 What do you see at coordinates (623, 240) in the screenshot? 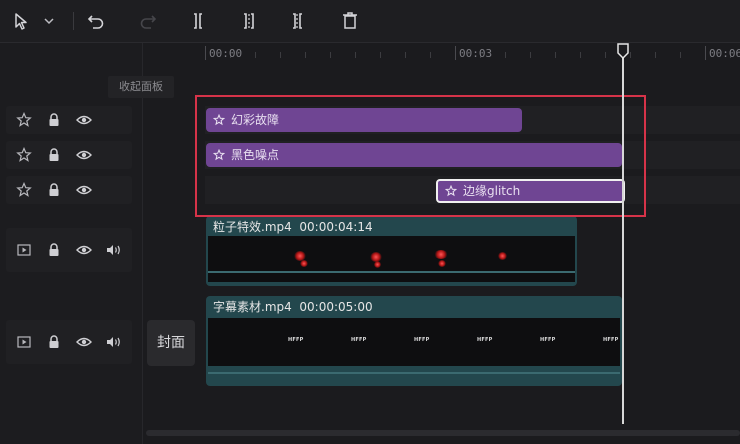
I see `playhead-line` at bounding box center [623, 240].